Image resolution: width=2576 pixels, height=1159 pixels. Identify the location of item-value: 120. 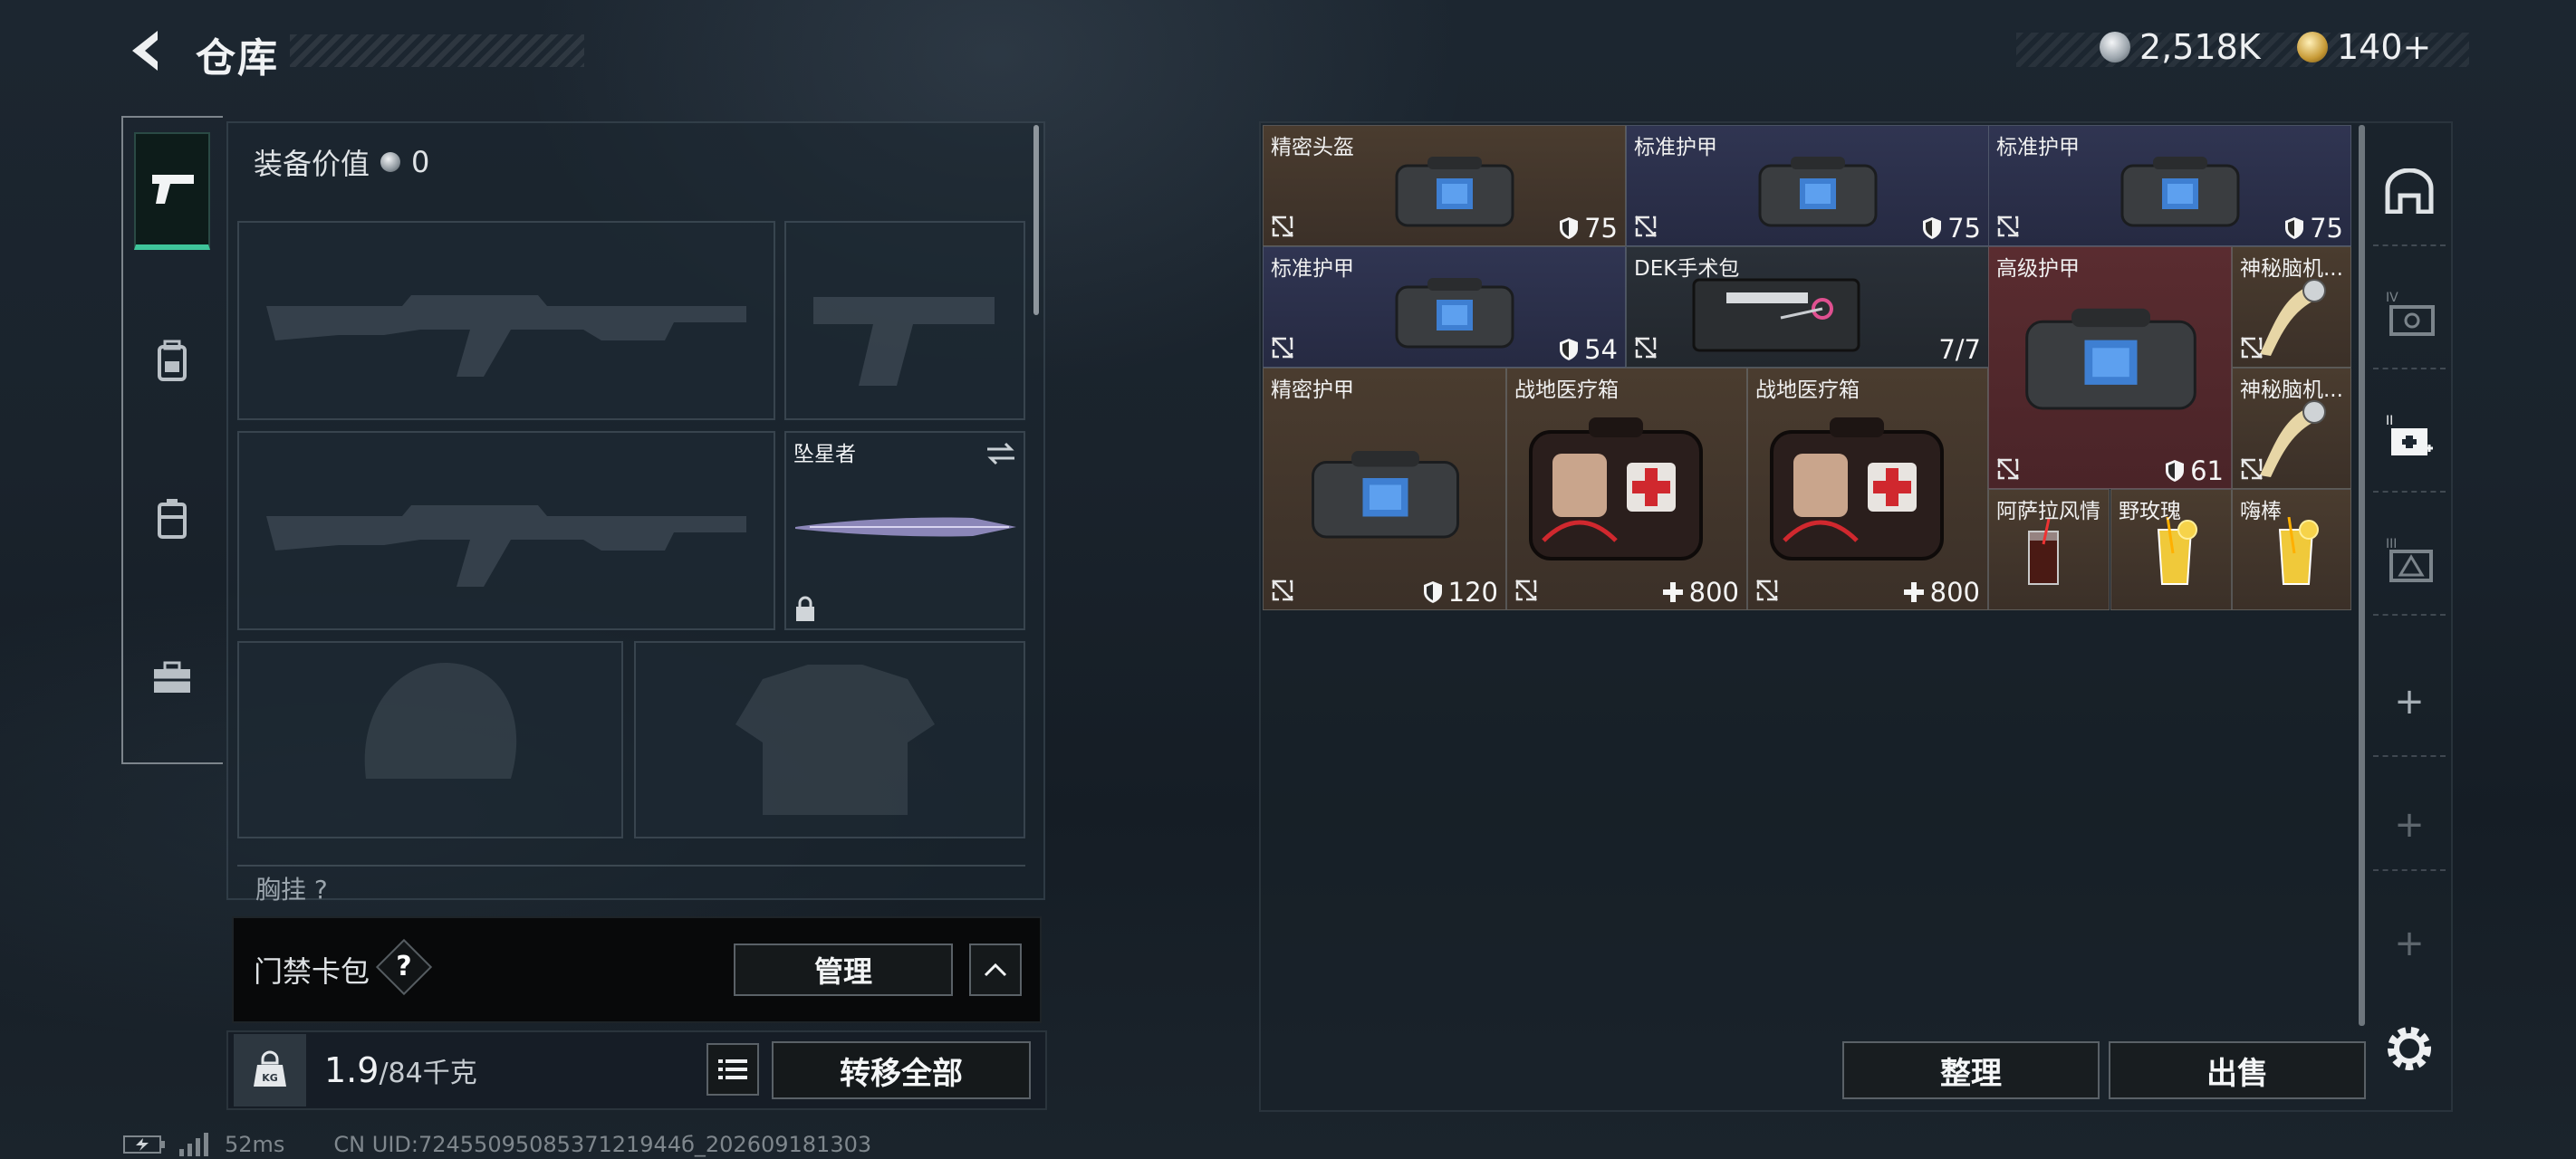
(1460, 592).